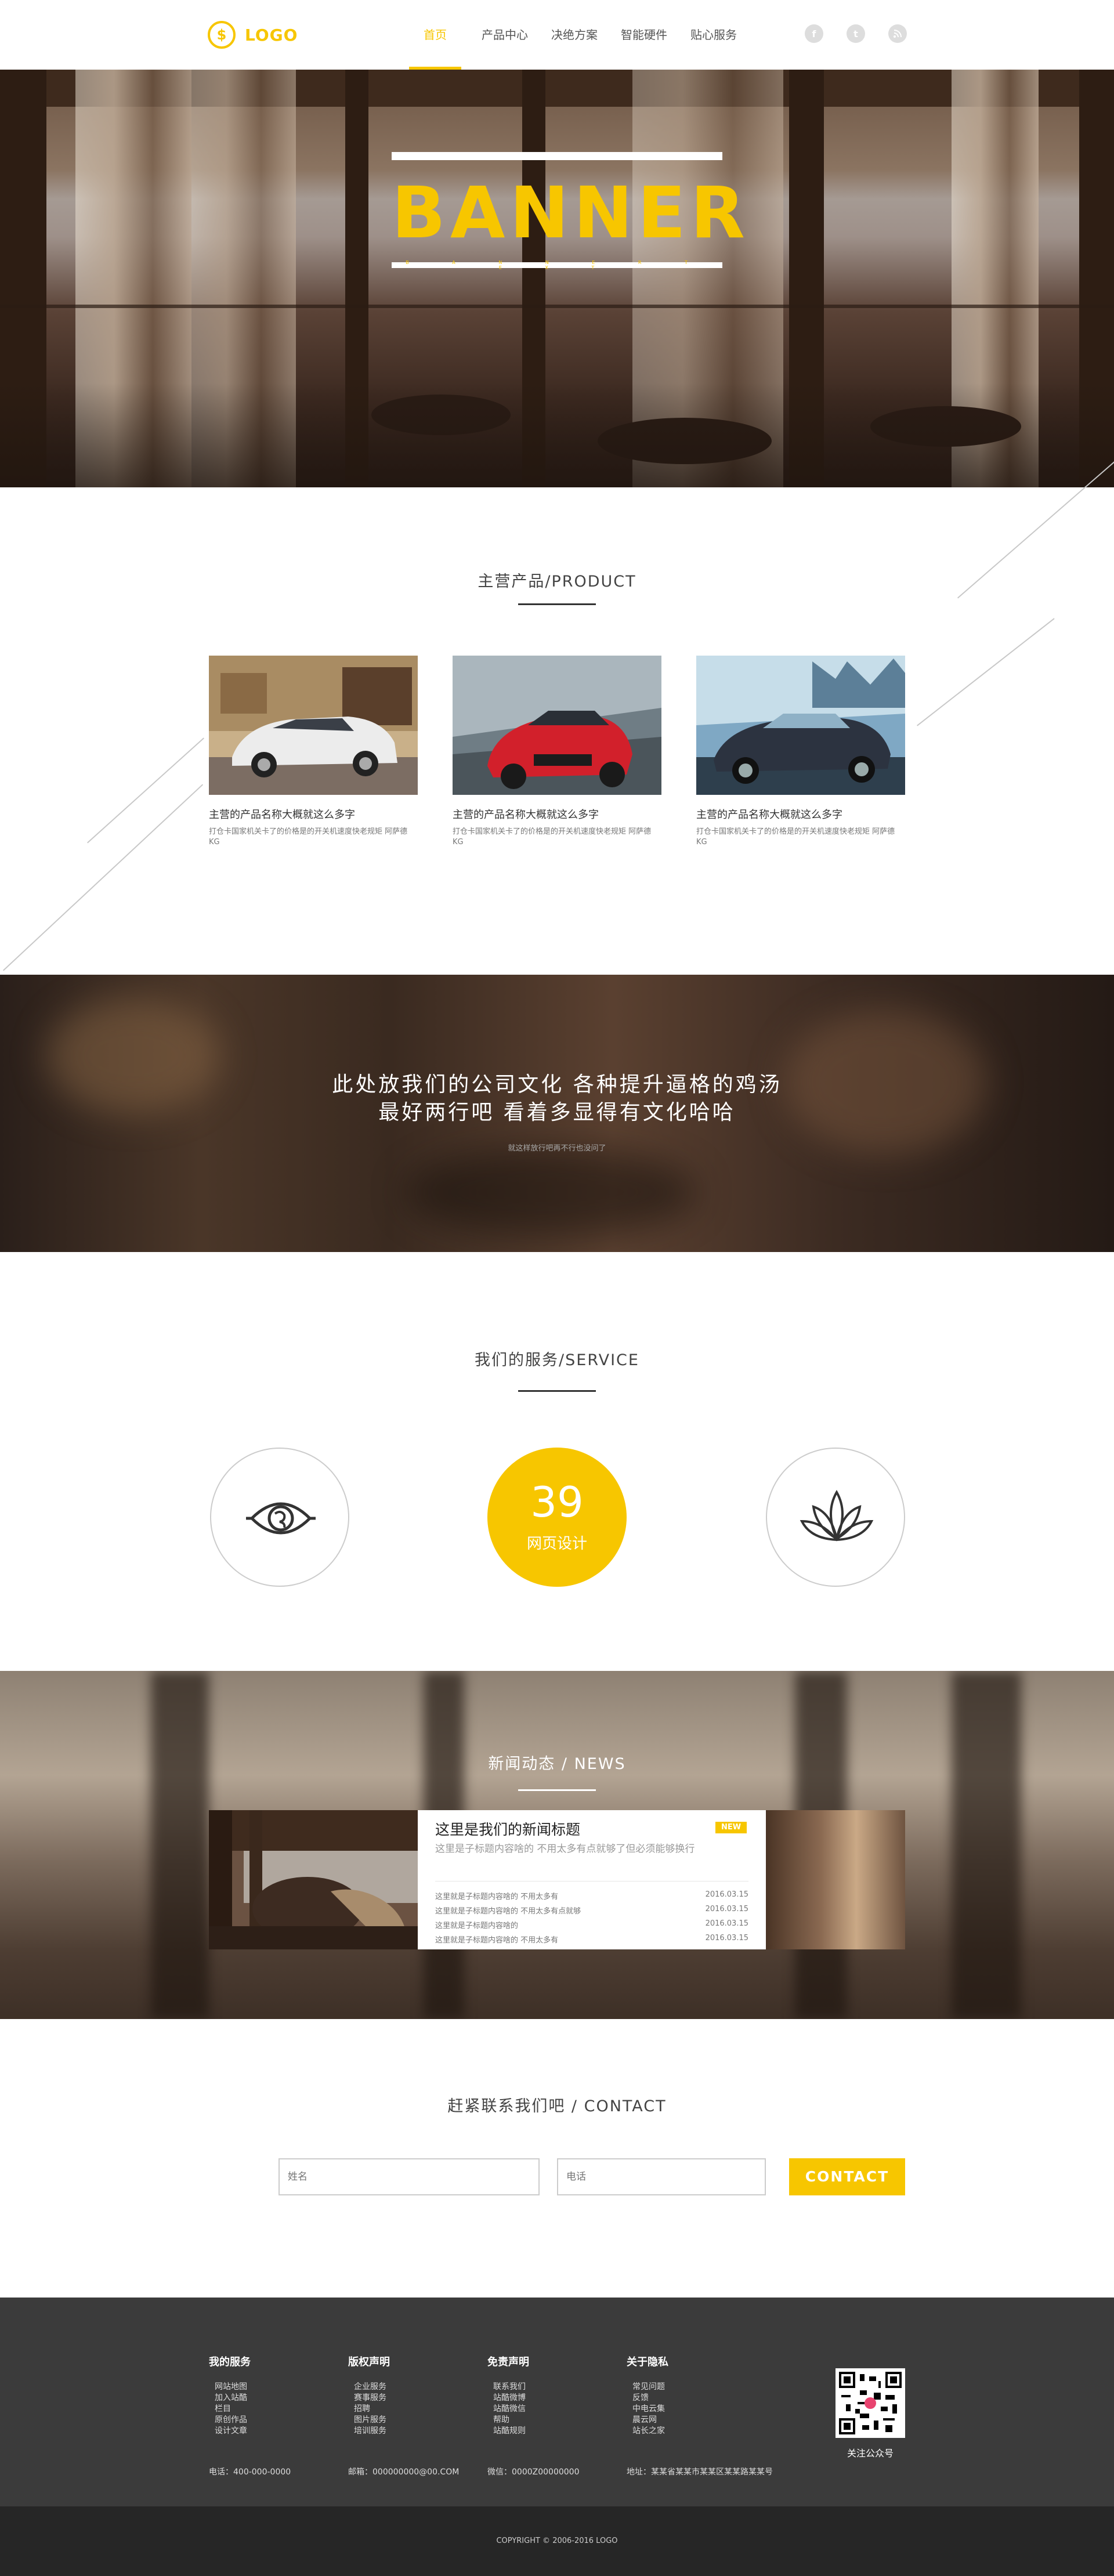 This screenshot has height=2576, width=1114. What do you see at coordinates (557, 1085) in the screenshot?
I see `culture-line-1: 此处放我们的公司文化 各种提升逼格的鸡汤` at bounding box center [557, 1085].